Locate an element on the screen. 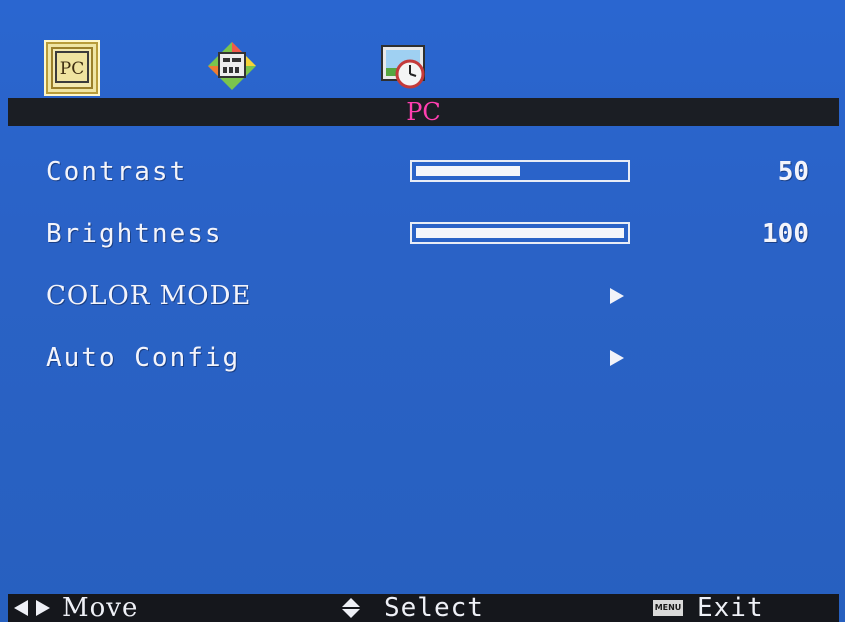 The image size is (845, 622). brightness-value: 100 is located at coordinates (785, 234).